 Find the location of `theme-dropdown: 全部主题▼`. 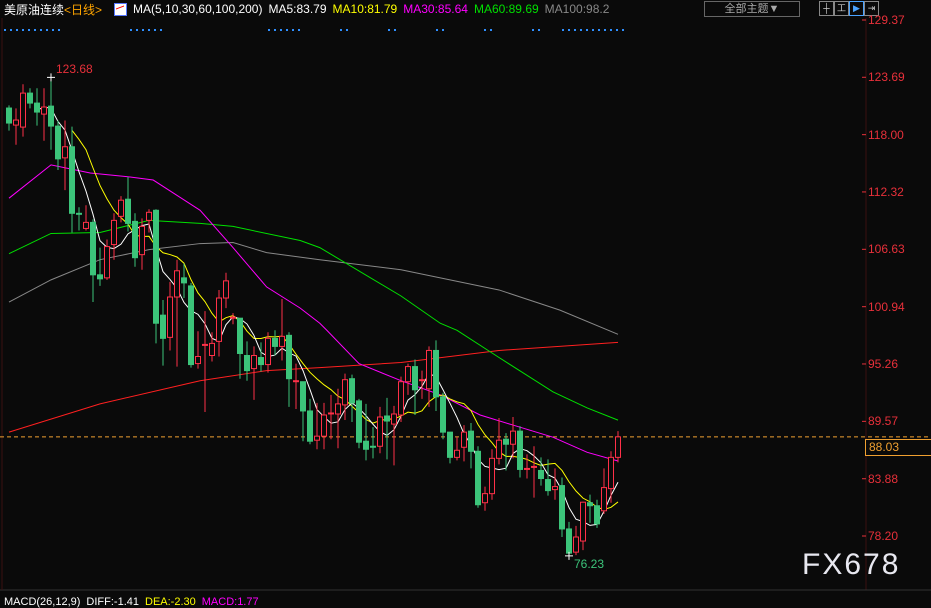

theme-dropdown: 全部主题▼ is located at coordinates (752, 9).